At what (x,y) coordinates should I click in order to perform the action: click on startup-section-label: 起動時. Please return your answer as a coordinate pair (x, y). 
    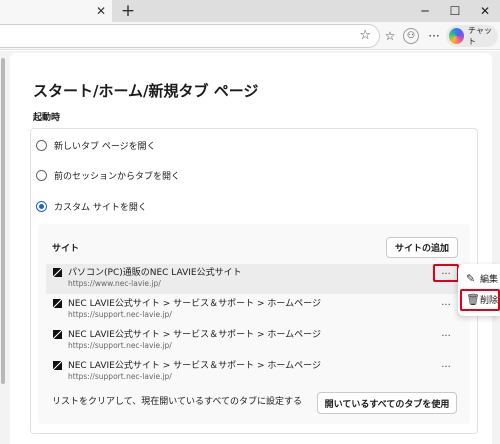
    Looking at the image, I should click on (47, 118).